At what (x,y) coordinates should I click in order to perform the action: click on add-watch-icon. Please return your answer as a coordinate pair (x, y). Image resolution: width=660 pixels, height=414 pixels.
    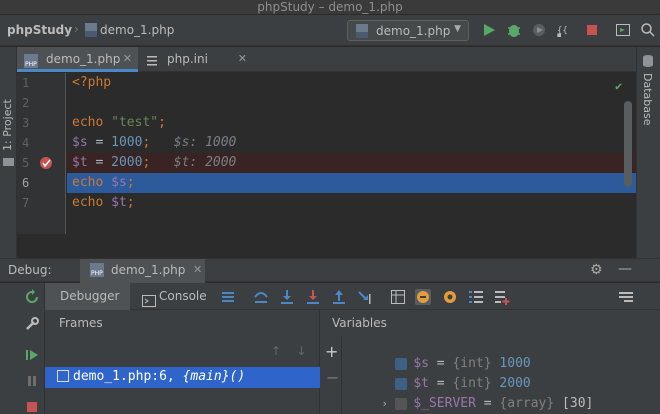
    Looking at the image, I should click on (502, 297).